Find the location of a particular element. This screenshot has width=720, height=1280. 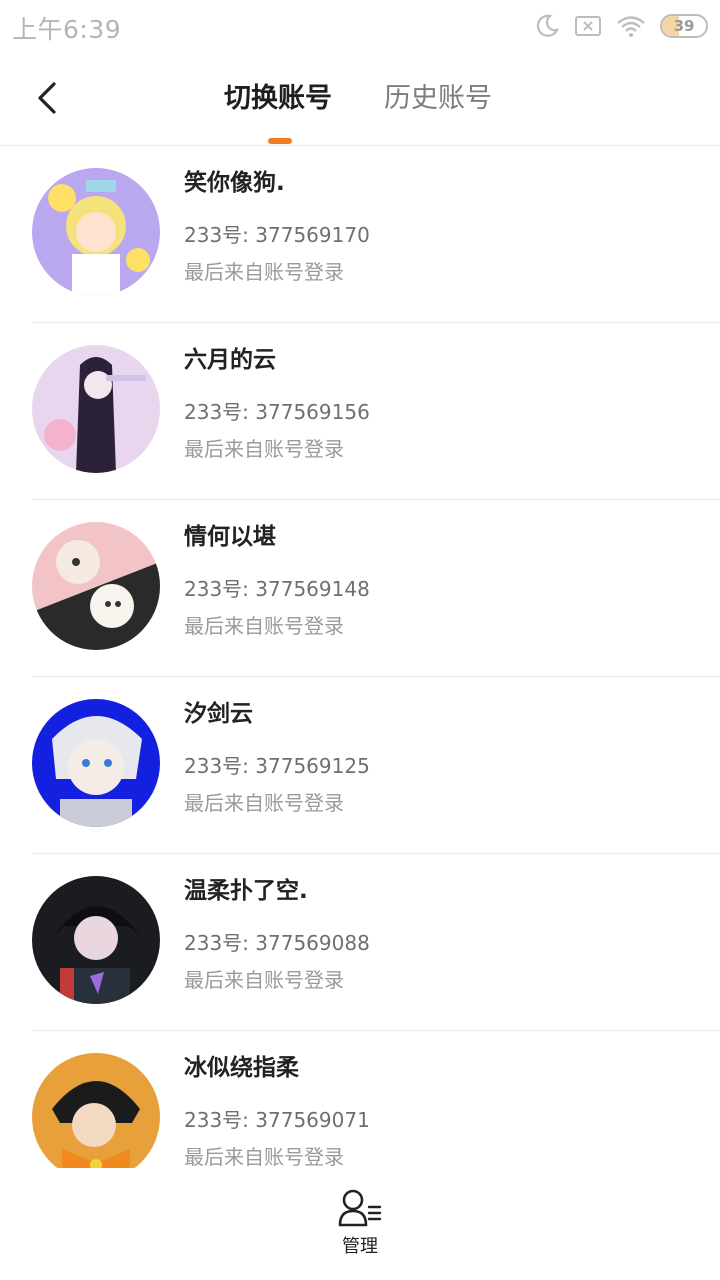

tab-indicator is located at coordinates (280, 141).